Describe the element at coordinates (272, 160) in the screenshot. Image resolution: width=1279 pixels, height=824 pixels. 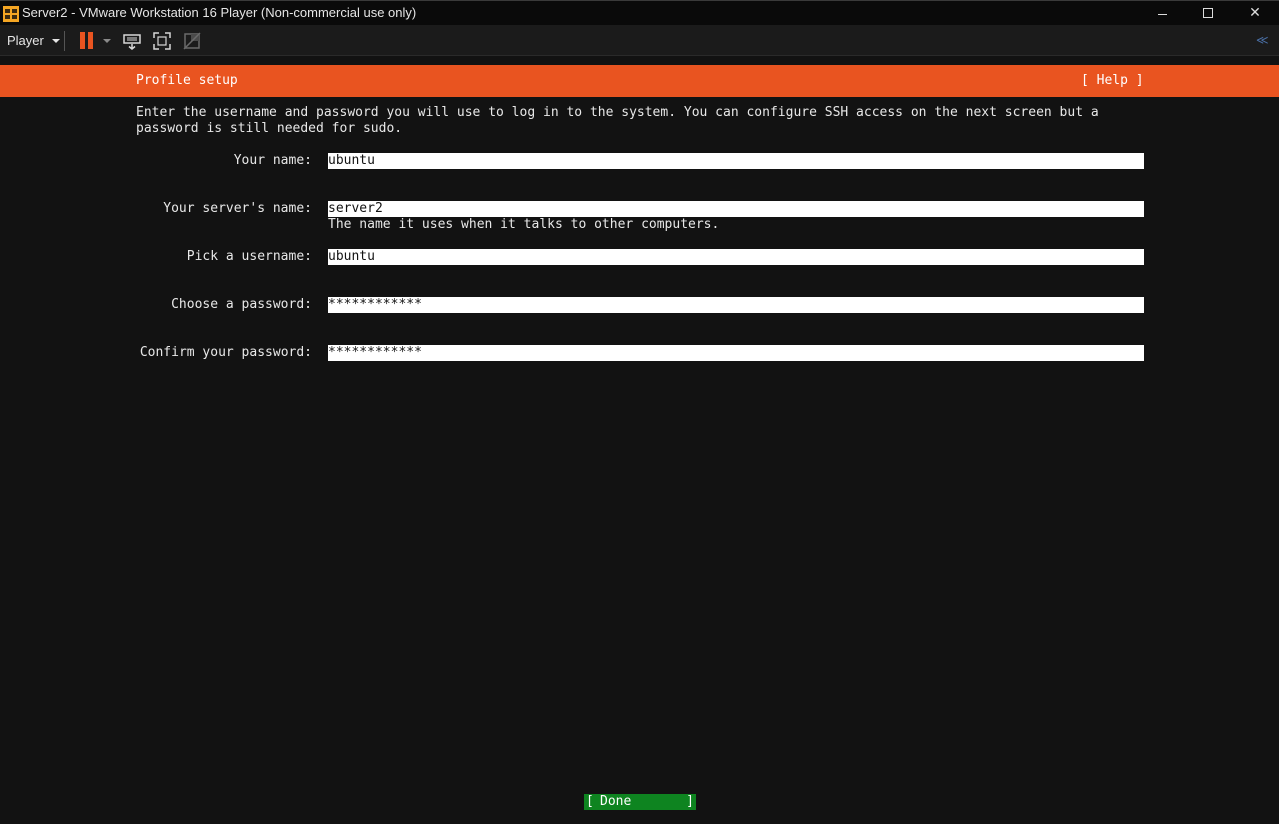
I see `your-name-label: Your name:` at that location.